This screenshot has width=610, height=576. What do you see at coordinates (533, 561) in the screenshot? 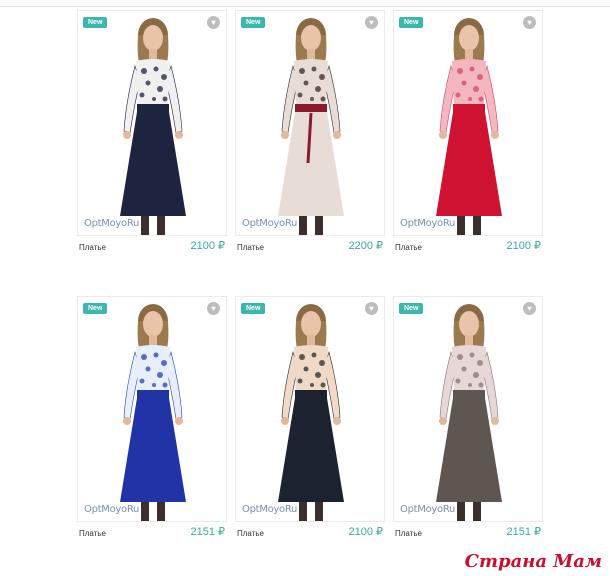
I see `site-watermark: Страна Мам` at bounding box center [533, 561].